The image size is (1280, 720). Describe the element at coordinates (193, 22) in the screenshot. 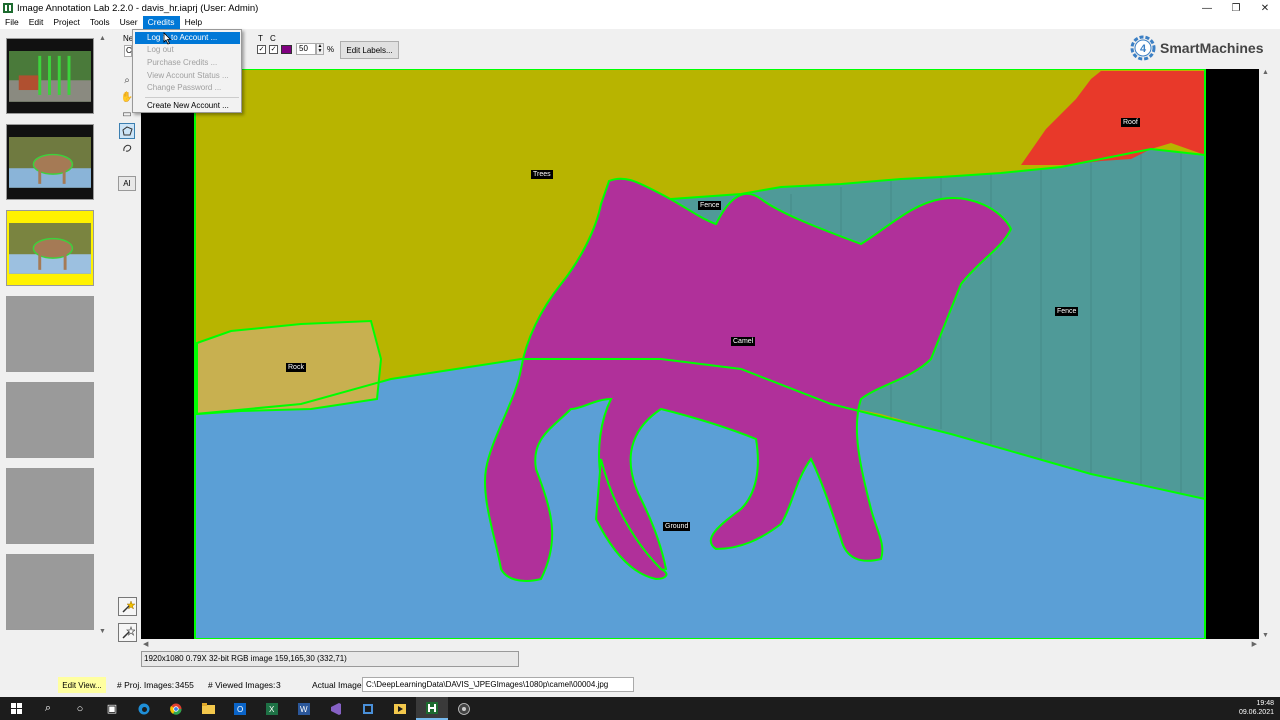

I see `menu-help: Help` at that location.